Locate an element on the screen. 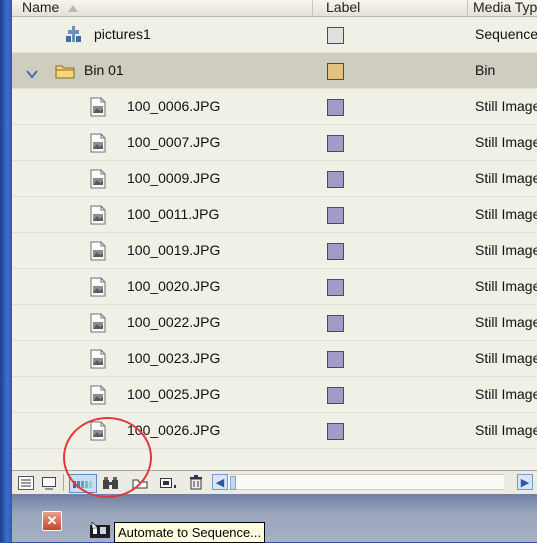 The image size is (537, 543). chevron-down-icon is located at coordinates (32, 74).